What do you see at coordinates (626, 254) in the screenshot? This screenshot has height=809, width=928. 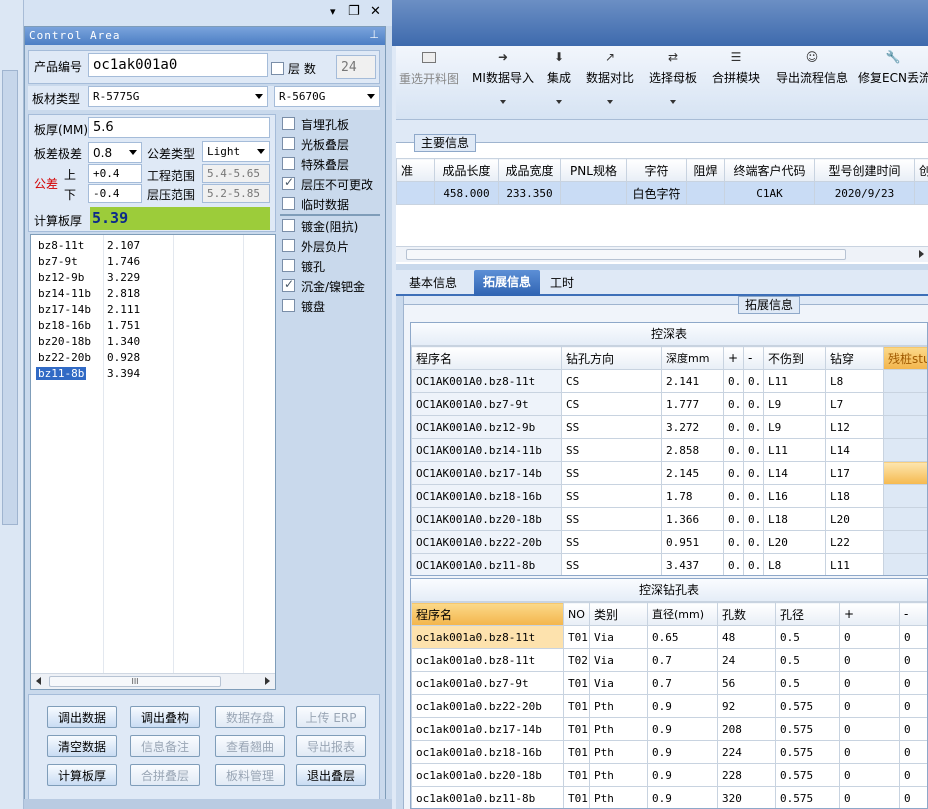 I see `scroll-thumb` at bounding box center [626, 254].